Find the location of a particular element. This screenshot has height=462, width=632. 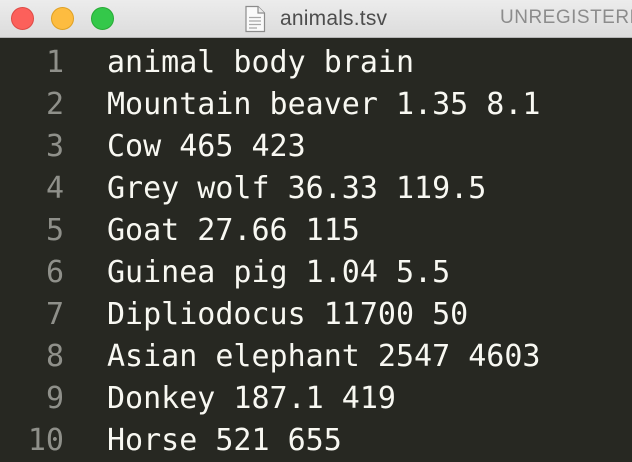

line-number: 6 is located at coordinates (54, 272).